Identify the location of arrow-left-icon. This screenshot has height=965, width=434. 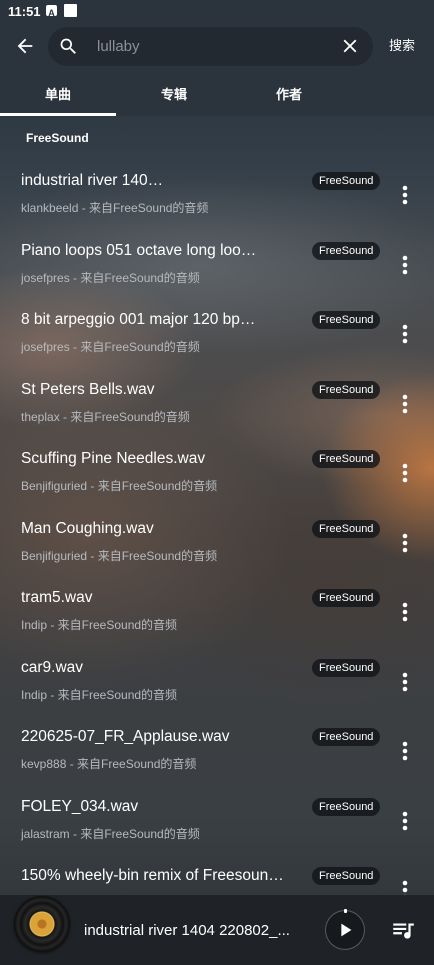
(25, 46).